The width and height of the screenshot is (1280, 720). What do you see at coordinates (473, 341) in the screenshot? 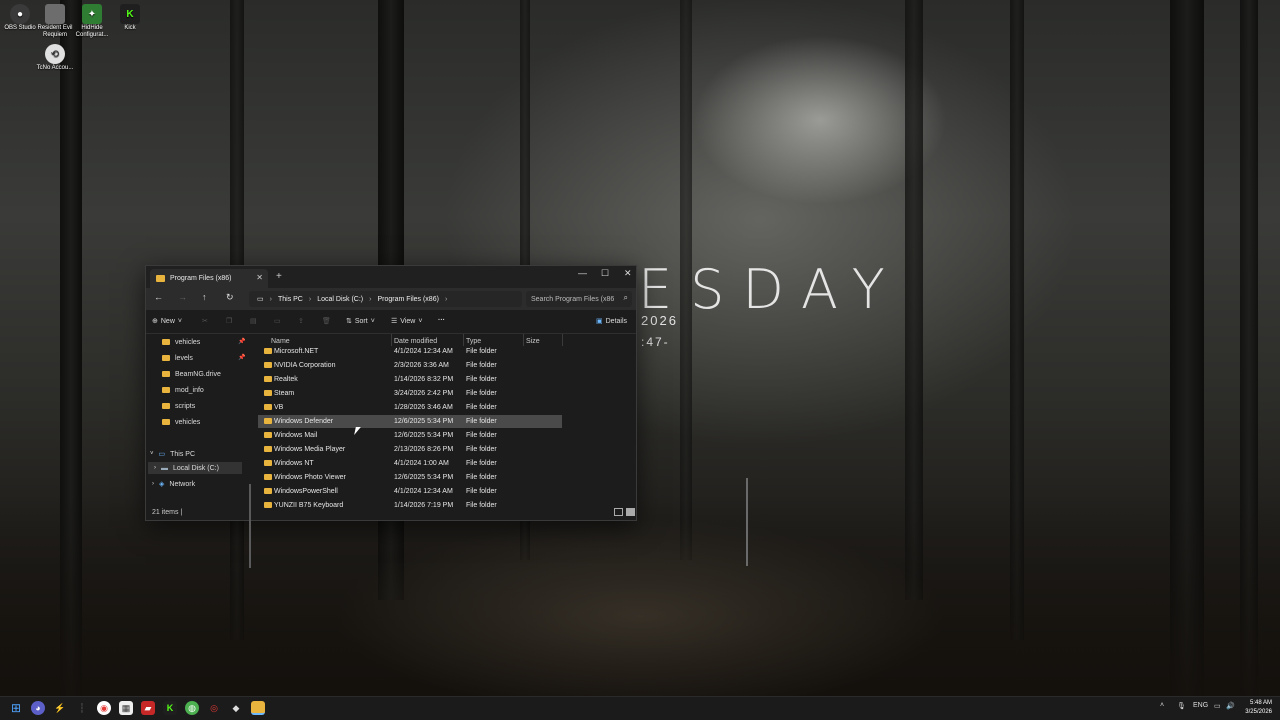
I see `column-header-type: Type` at bounding box center [473, 341].